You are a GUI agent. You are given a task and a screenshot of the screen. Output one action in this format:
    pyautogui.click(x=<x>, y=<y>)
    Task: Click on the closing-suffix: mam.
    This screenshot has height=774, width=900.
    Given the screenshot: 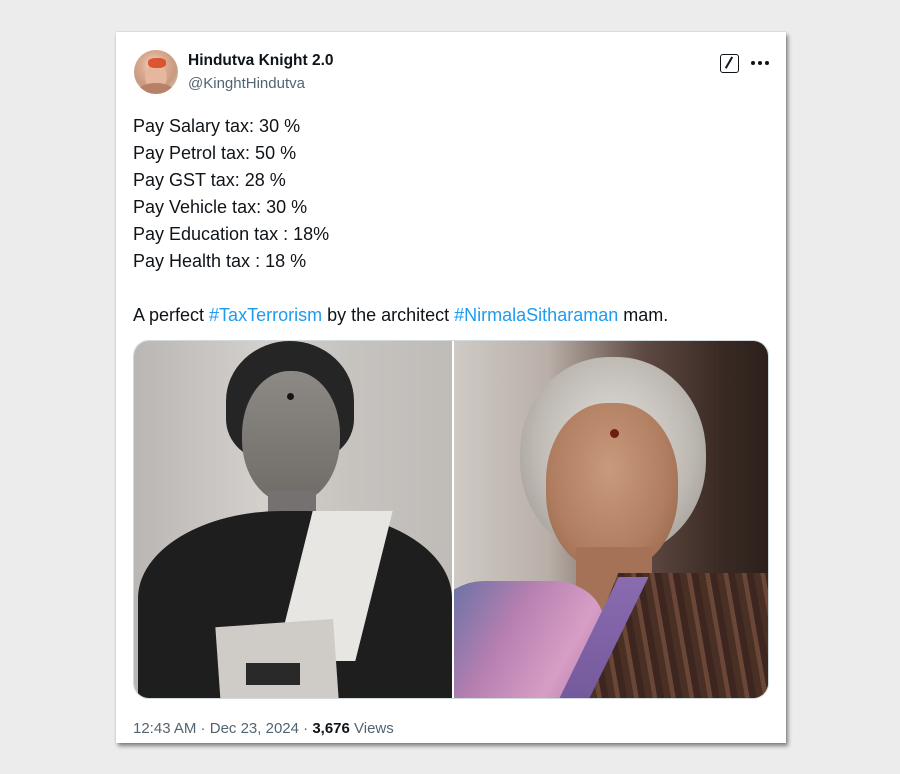 What is the action you would take?
    pyautogui.click(x=643, y=315)
    